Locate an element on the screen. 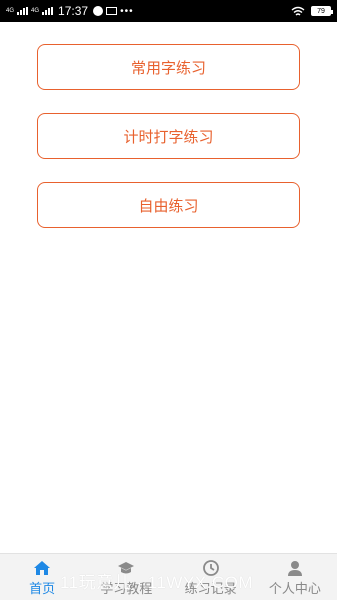 Image resolution: width=337 pixels, height=600 pixels. network-indicator: 4G is located at coordinates (10, 11).